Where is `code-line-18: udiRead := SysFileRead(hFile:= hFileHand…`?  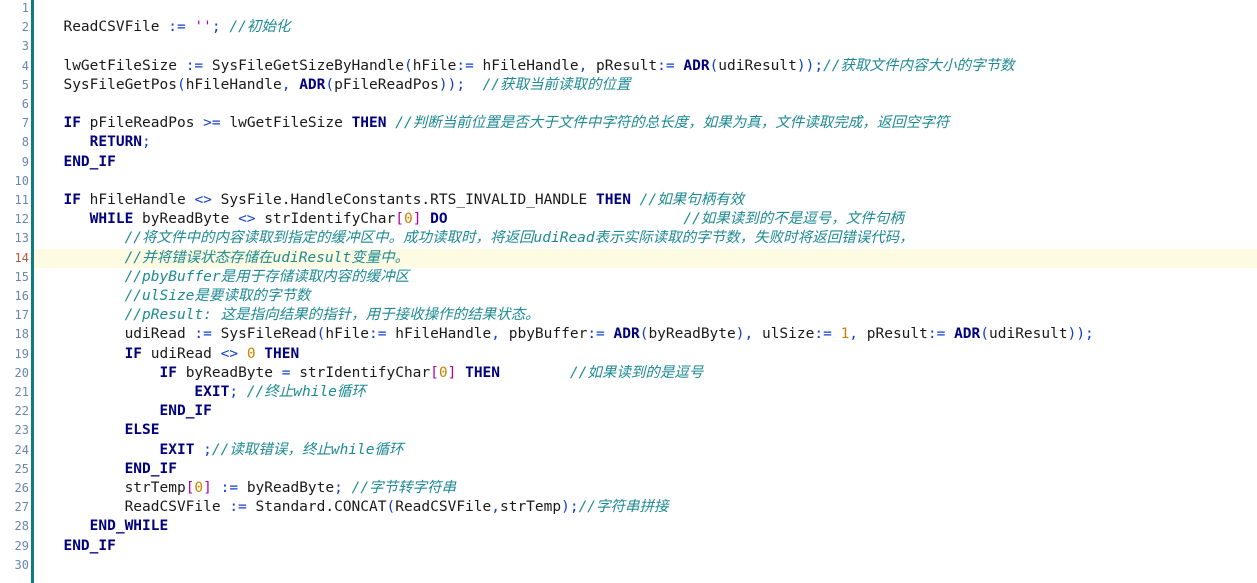
code-line-18: udiRead := SysFileRead(hFile:= hFileHand… is located at coordinates (645, 334).